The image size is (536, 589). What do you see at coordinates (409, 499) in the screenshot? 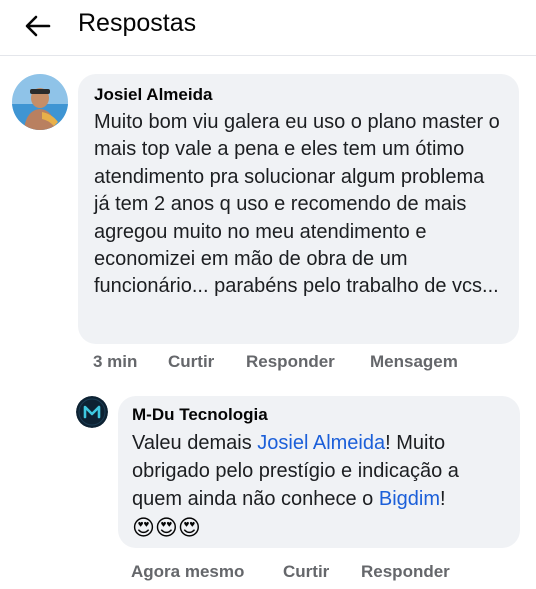
I see `mention-bigdim: Bigdim` at bounding box center [409, 499].